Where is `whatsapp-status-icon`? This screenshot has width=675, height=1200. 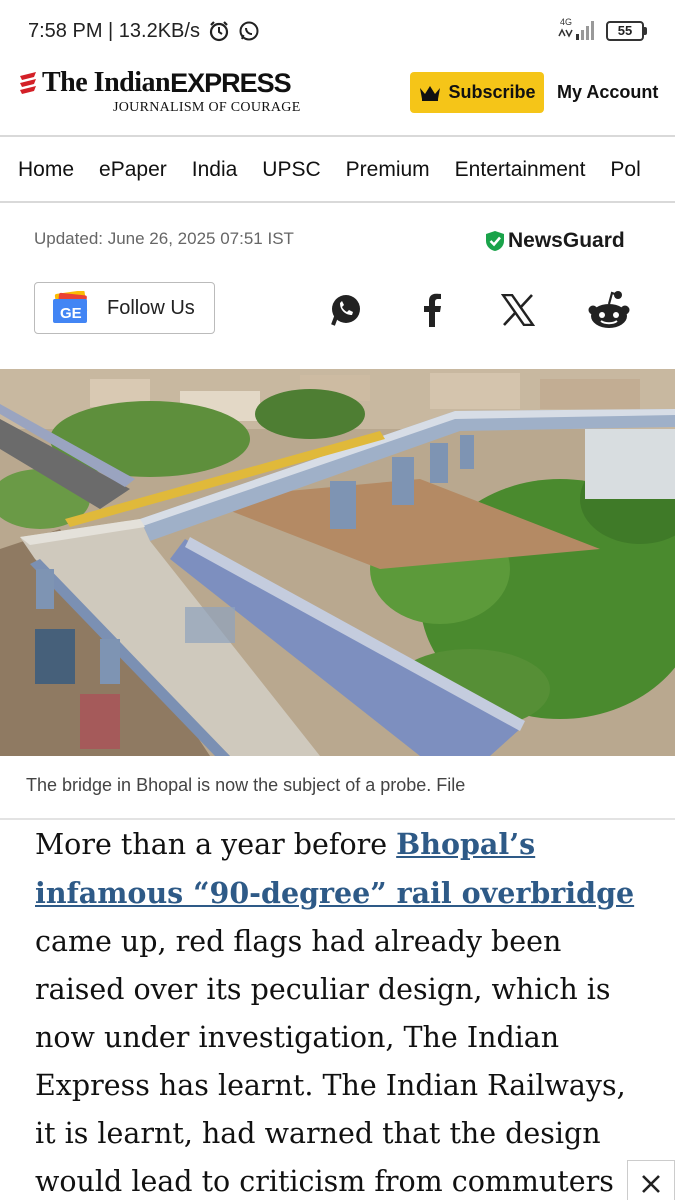
whatsapp-status-icon is located at coordinates (249, 31).